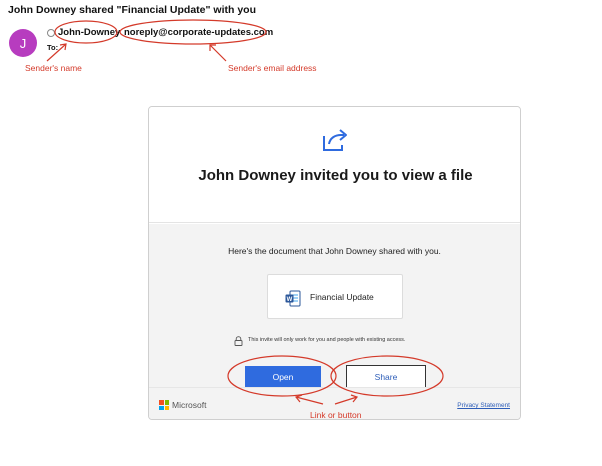 This screenshot has width=602, height=466. What do you see at coordinates (89, 32) in the screenshot?
I see `sender-name: John-Downey` at bounding box center [89, 32].